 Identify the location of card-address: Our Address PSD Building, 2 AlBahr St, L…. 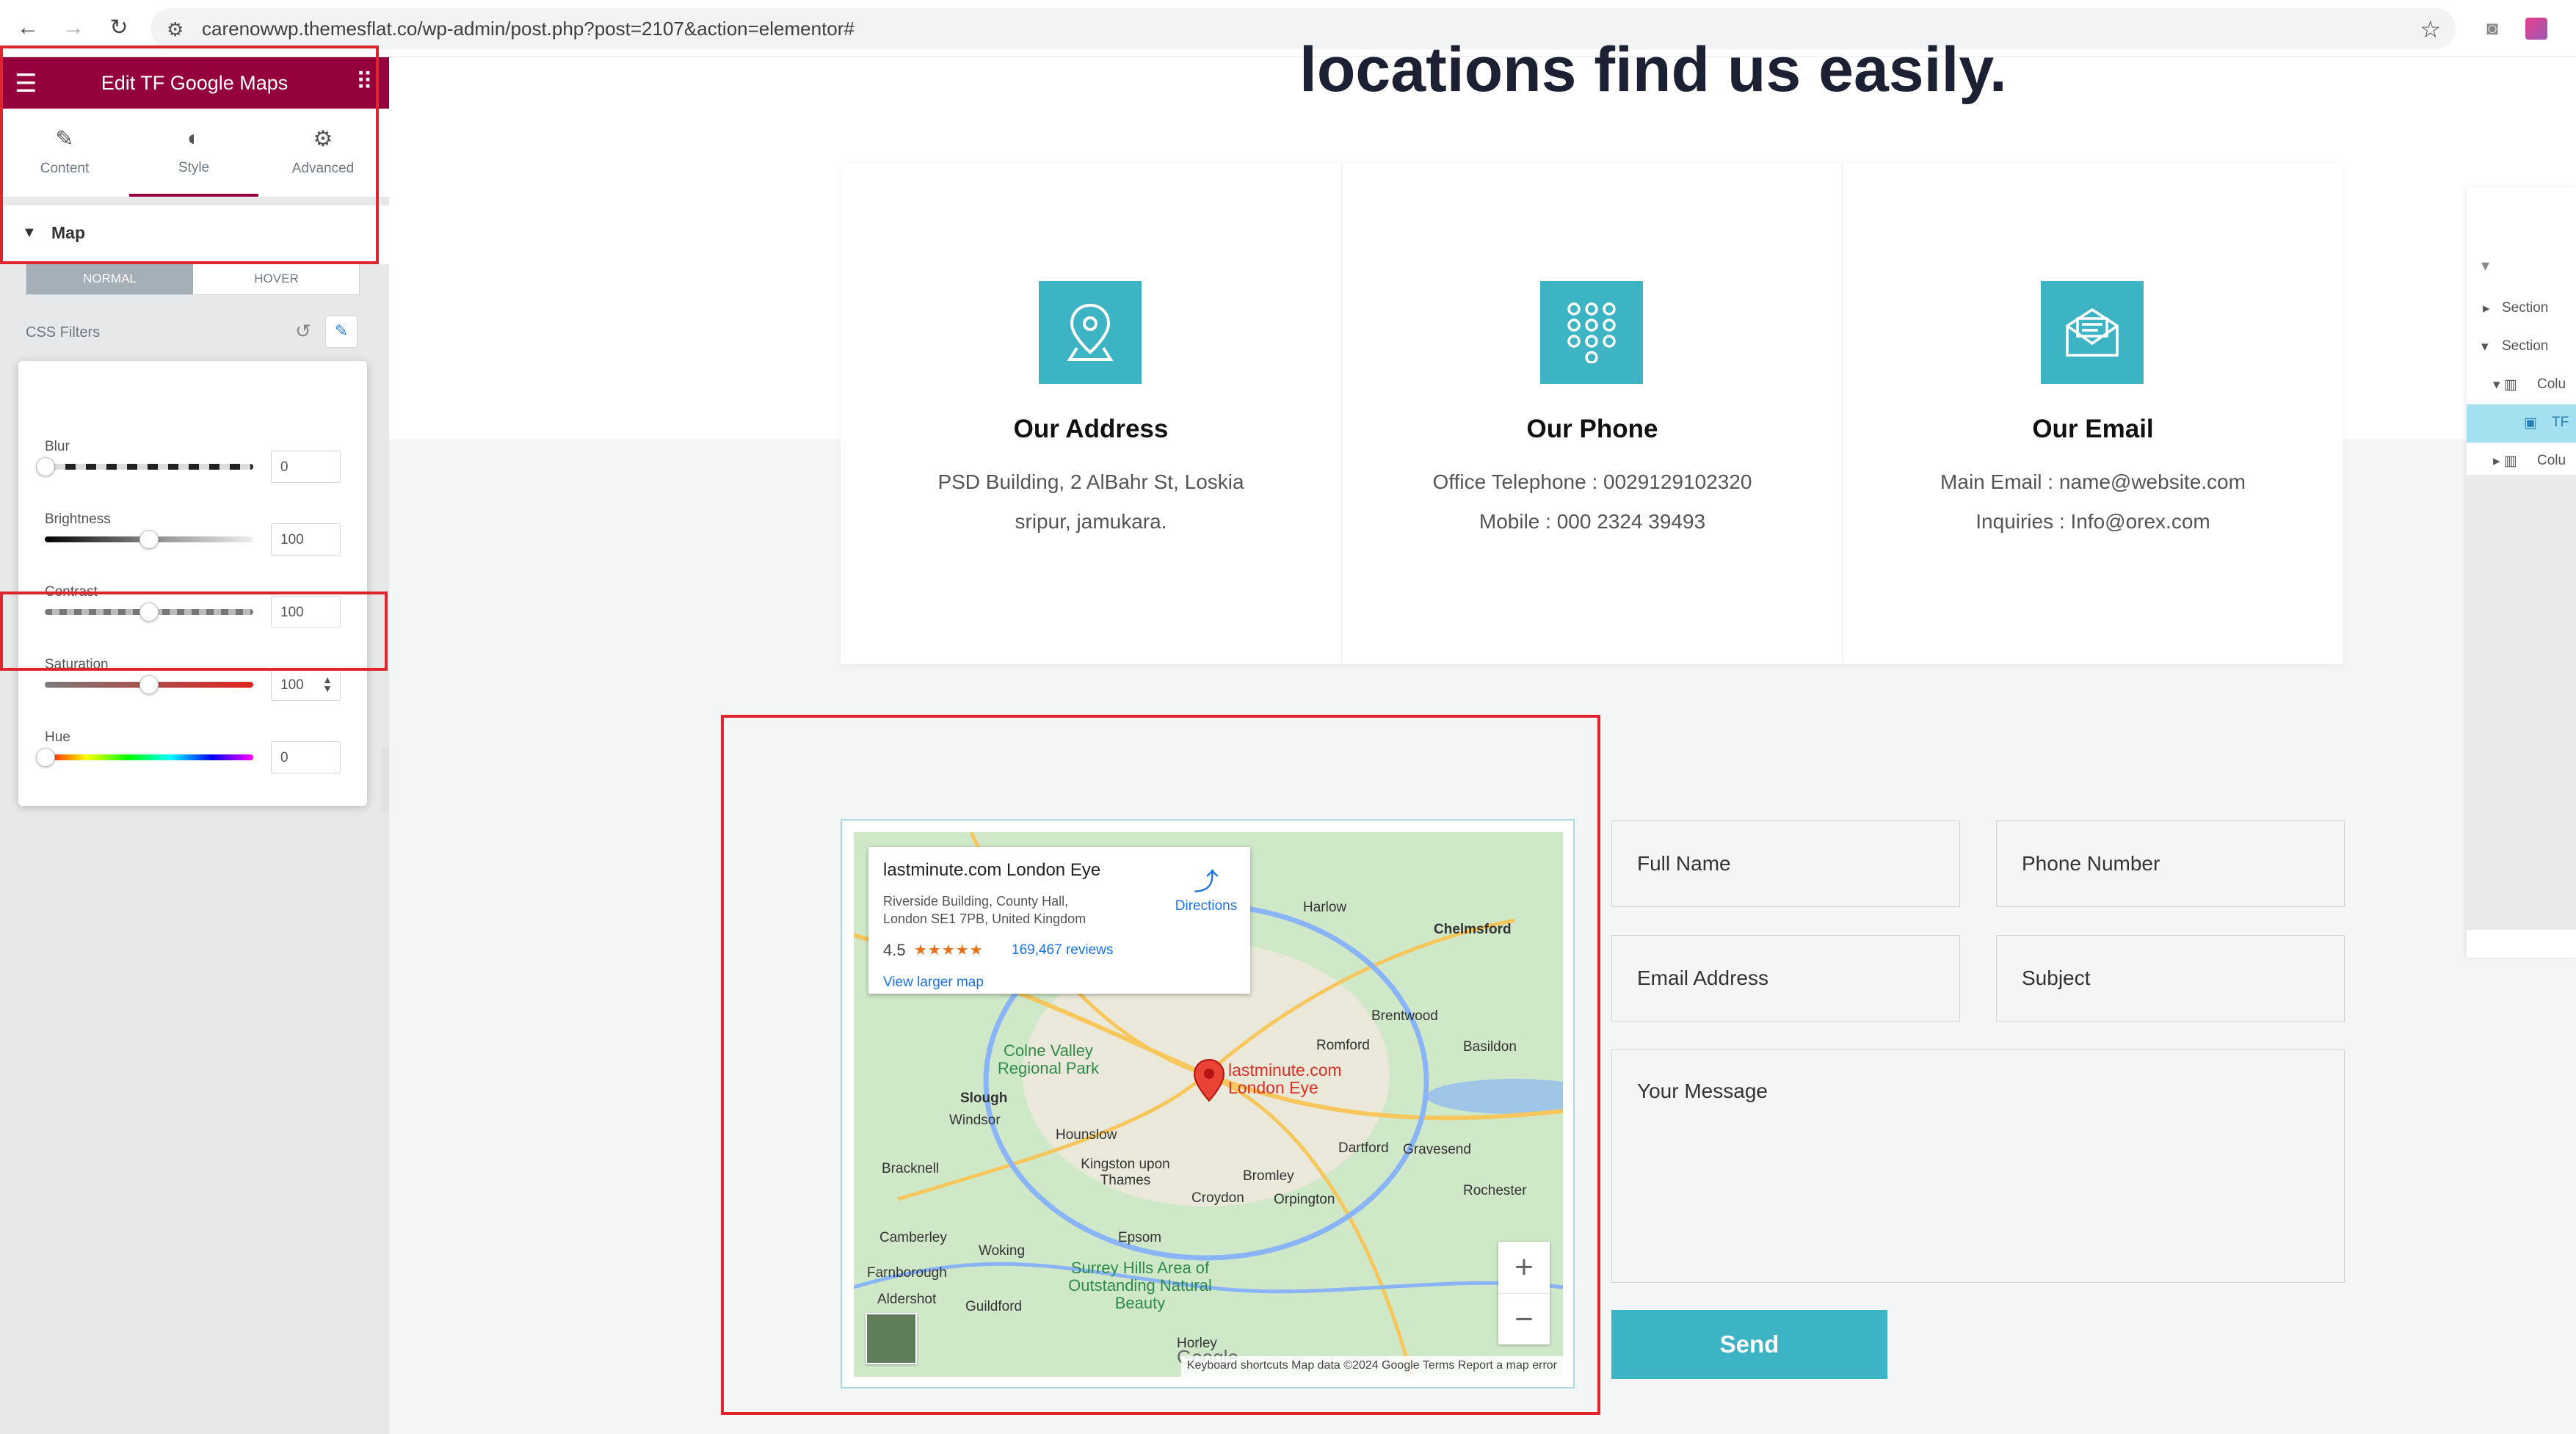
(1091, 414).